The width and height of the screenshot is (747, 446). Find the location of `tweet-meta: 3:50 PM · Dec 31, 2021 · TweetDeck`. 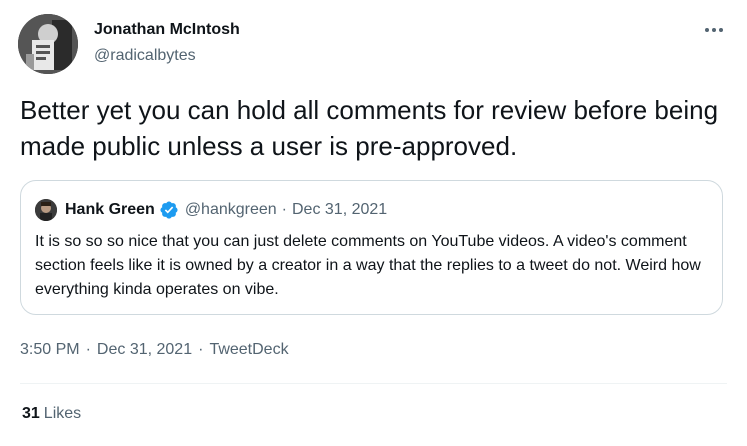

tweet-meta: 3:50 PM · Dec 31, 2021 · TweetDeck is located at coordinates (154, 350).